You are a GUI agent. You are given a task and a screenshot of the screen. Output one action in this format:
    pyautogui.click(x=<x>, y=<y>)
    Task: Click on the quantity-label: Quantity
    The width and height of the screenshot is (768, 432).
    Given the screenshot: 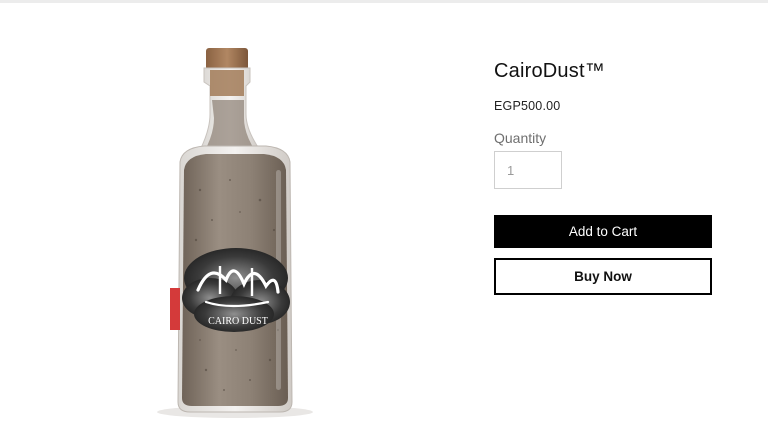 What is the action you would take?
    pyautogui.click(x=520, y=138)
    